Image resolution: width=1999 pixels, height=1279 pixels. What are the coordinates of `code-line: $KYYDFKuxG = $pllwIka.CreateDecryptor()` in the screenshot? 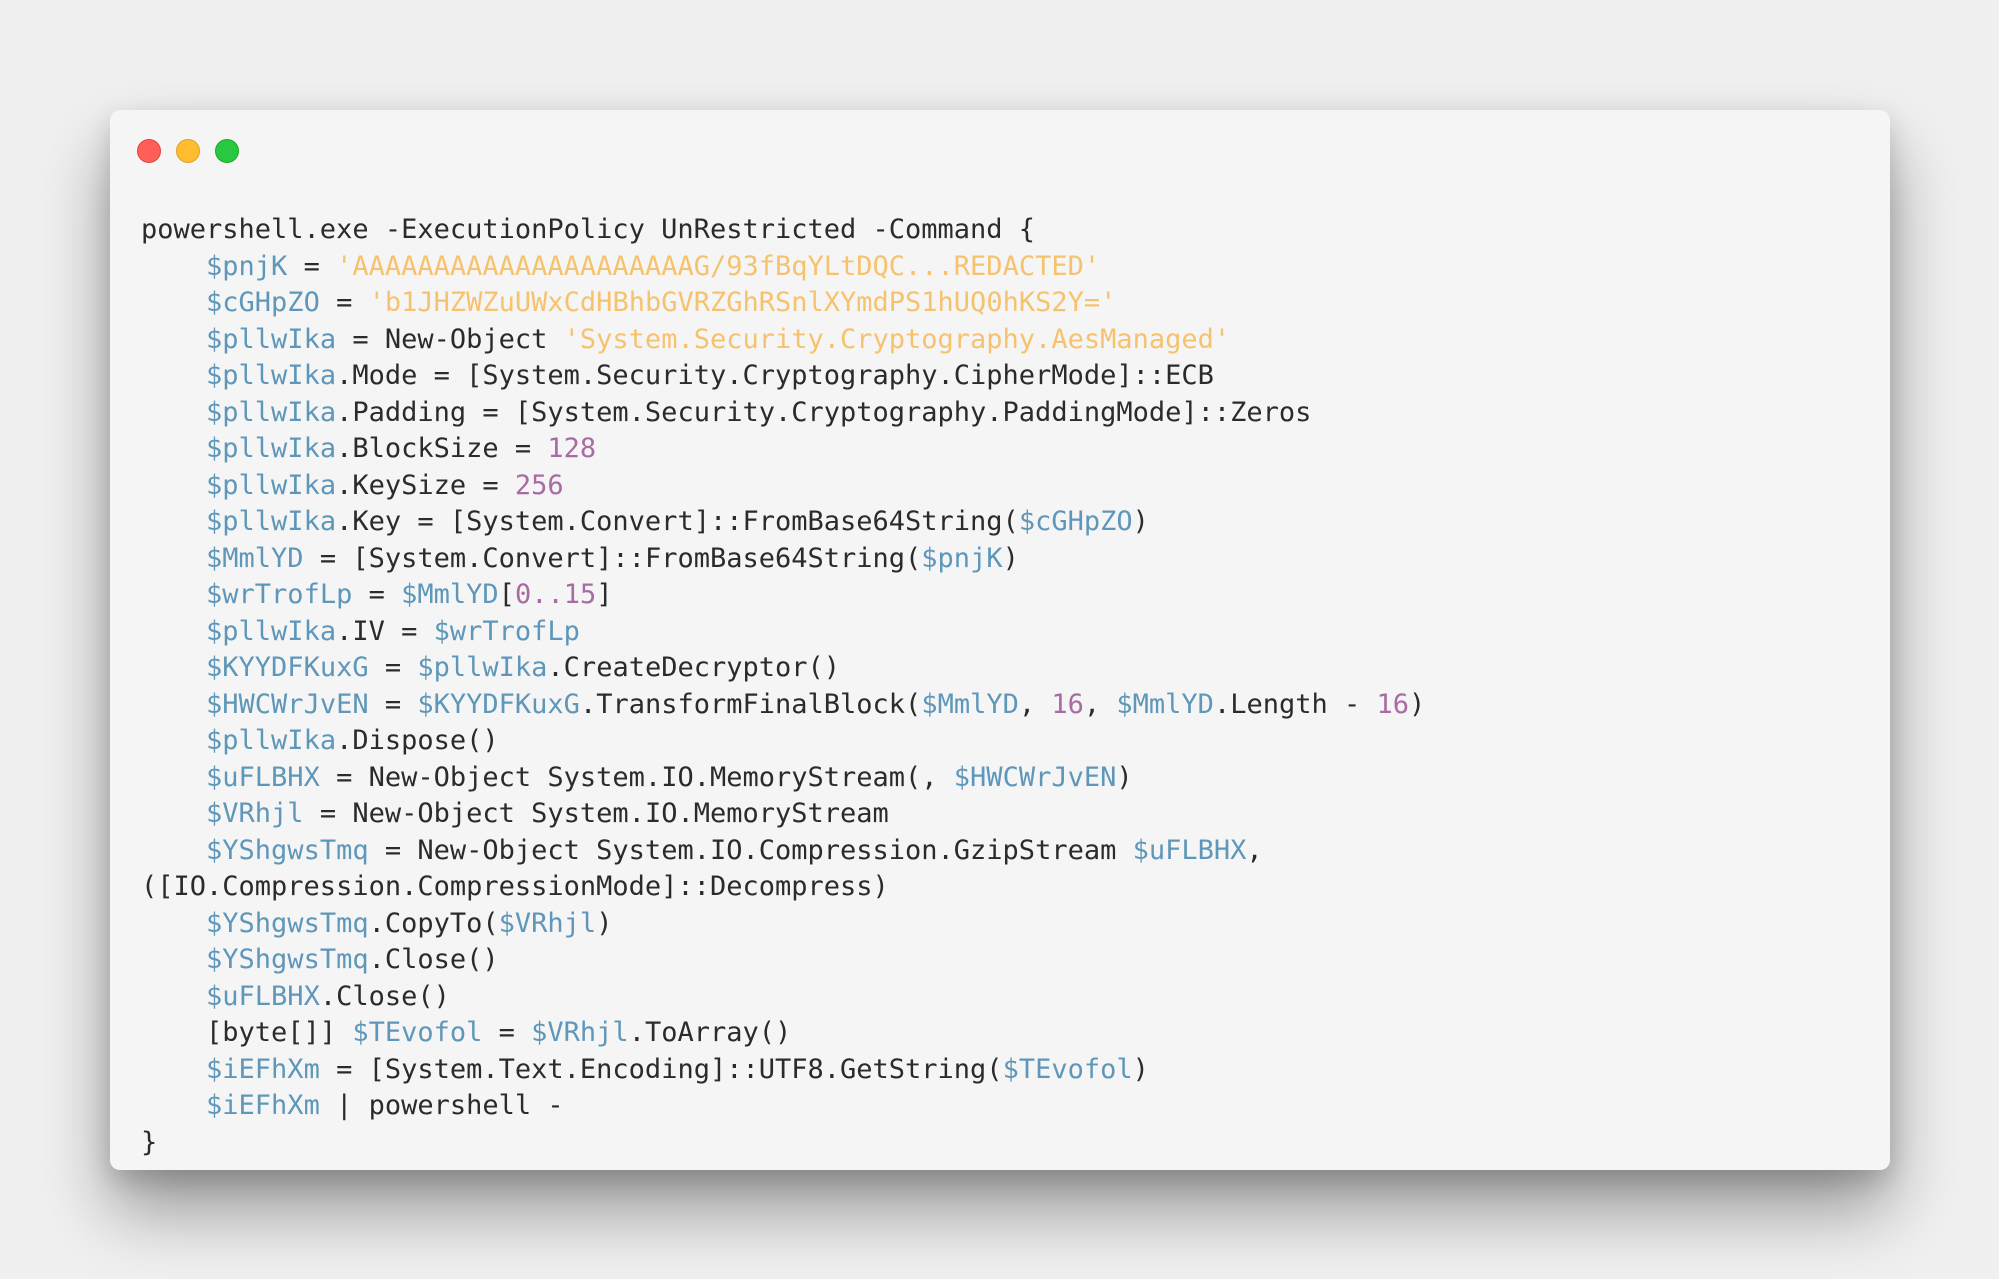 It's located at (783, 668).